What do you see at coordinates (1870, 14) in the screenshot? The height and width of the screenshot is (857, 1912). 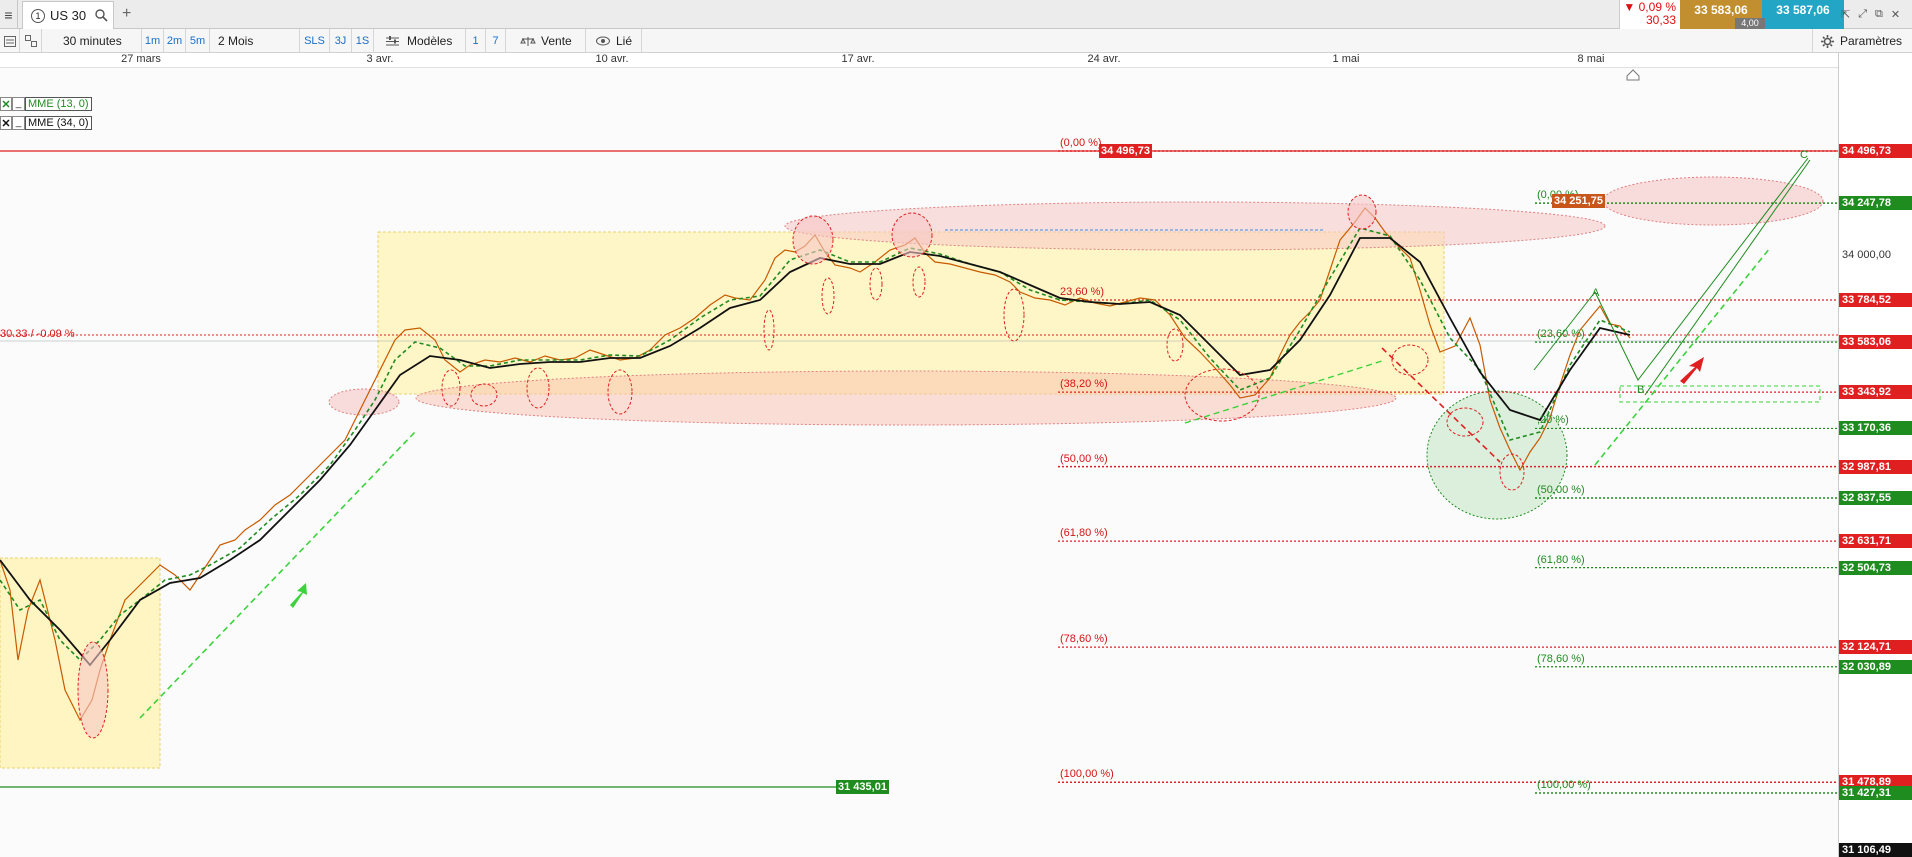 I see `window-controls: ⇱ ⤢ ⧉ ✕` at bounding box center [1870, 14].